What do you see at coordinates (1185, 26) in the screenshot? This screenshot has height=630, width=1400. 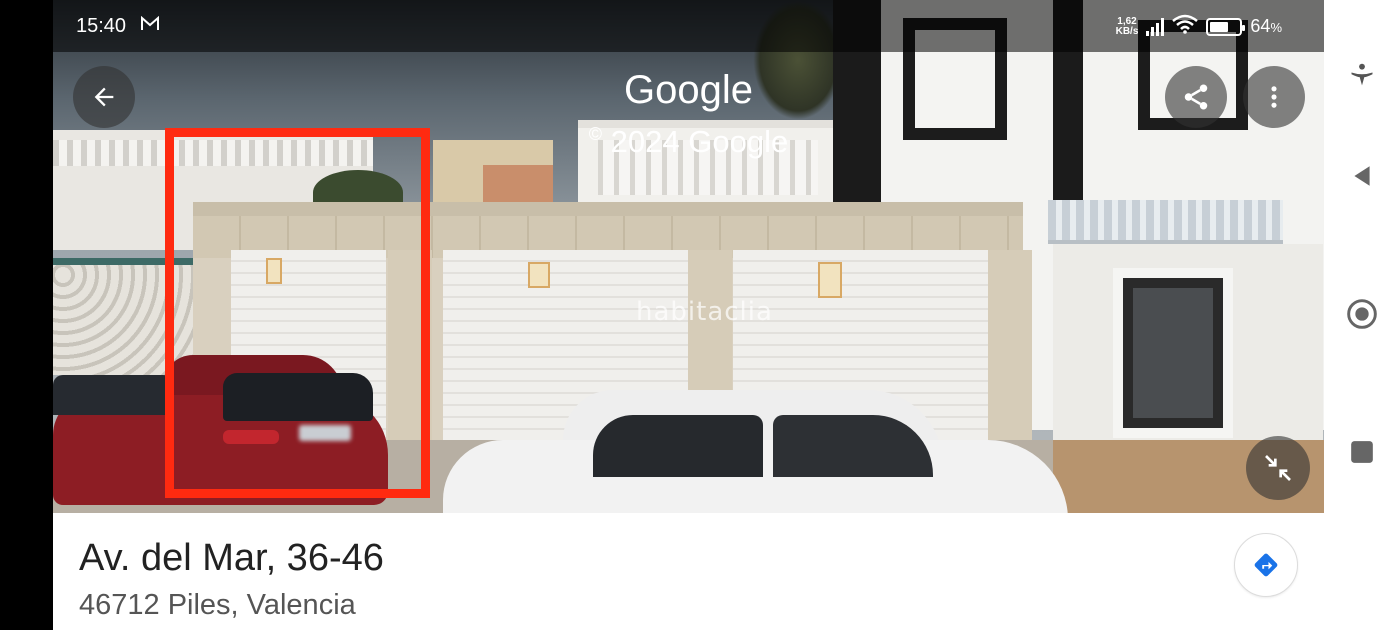 I see `wifi-icon` at bounding box center [1185, 26].